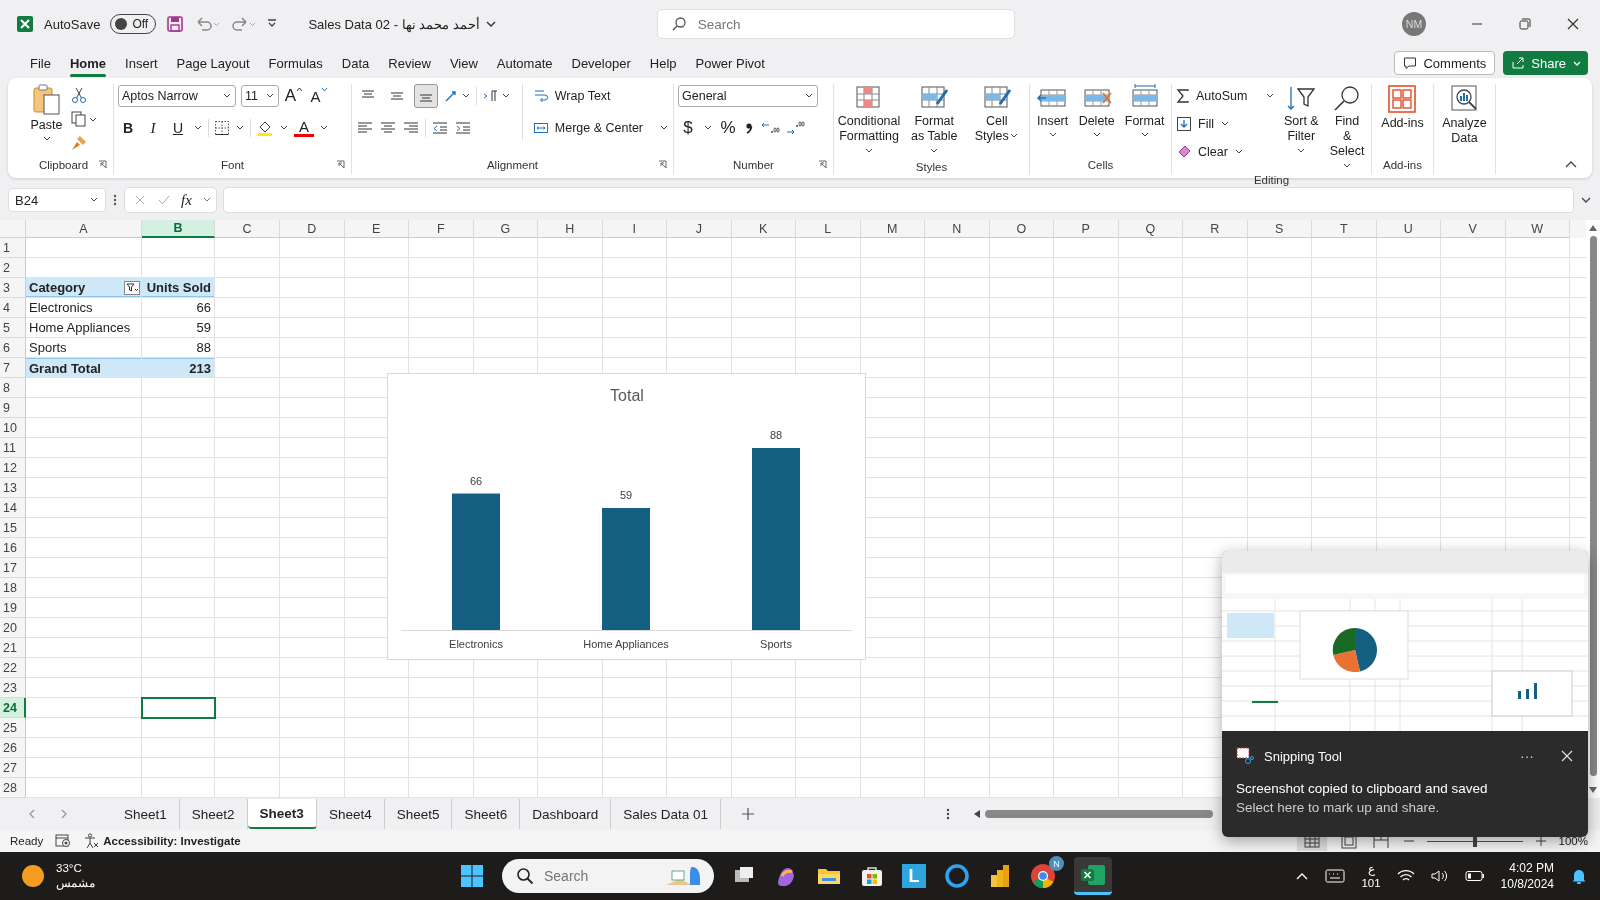 Image resolution: width=1600 pixels, height=900 pixels. I want to click on group-label: Alignment, so click(512, 165).